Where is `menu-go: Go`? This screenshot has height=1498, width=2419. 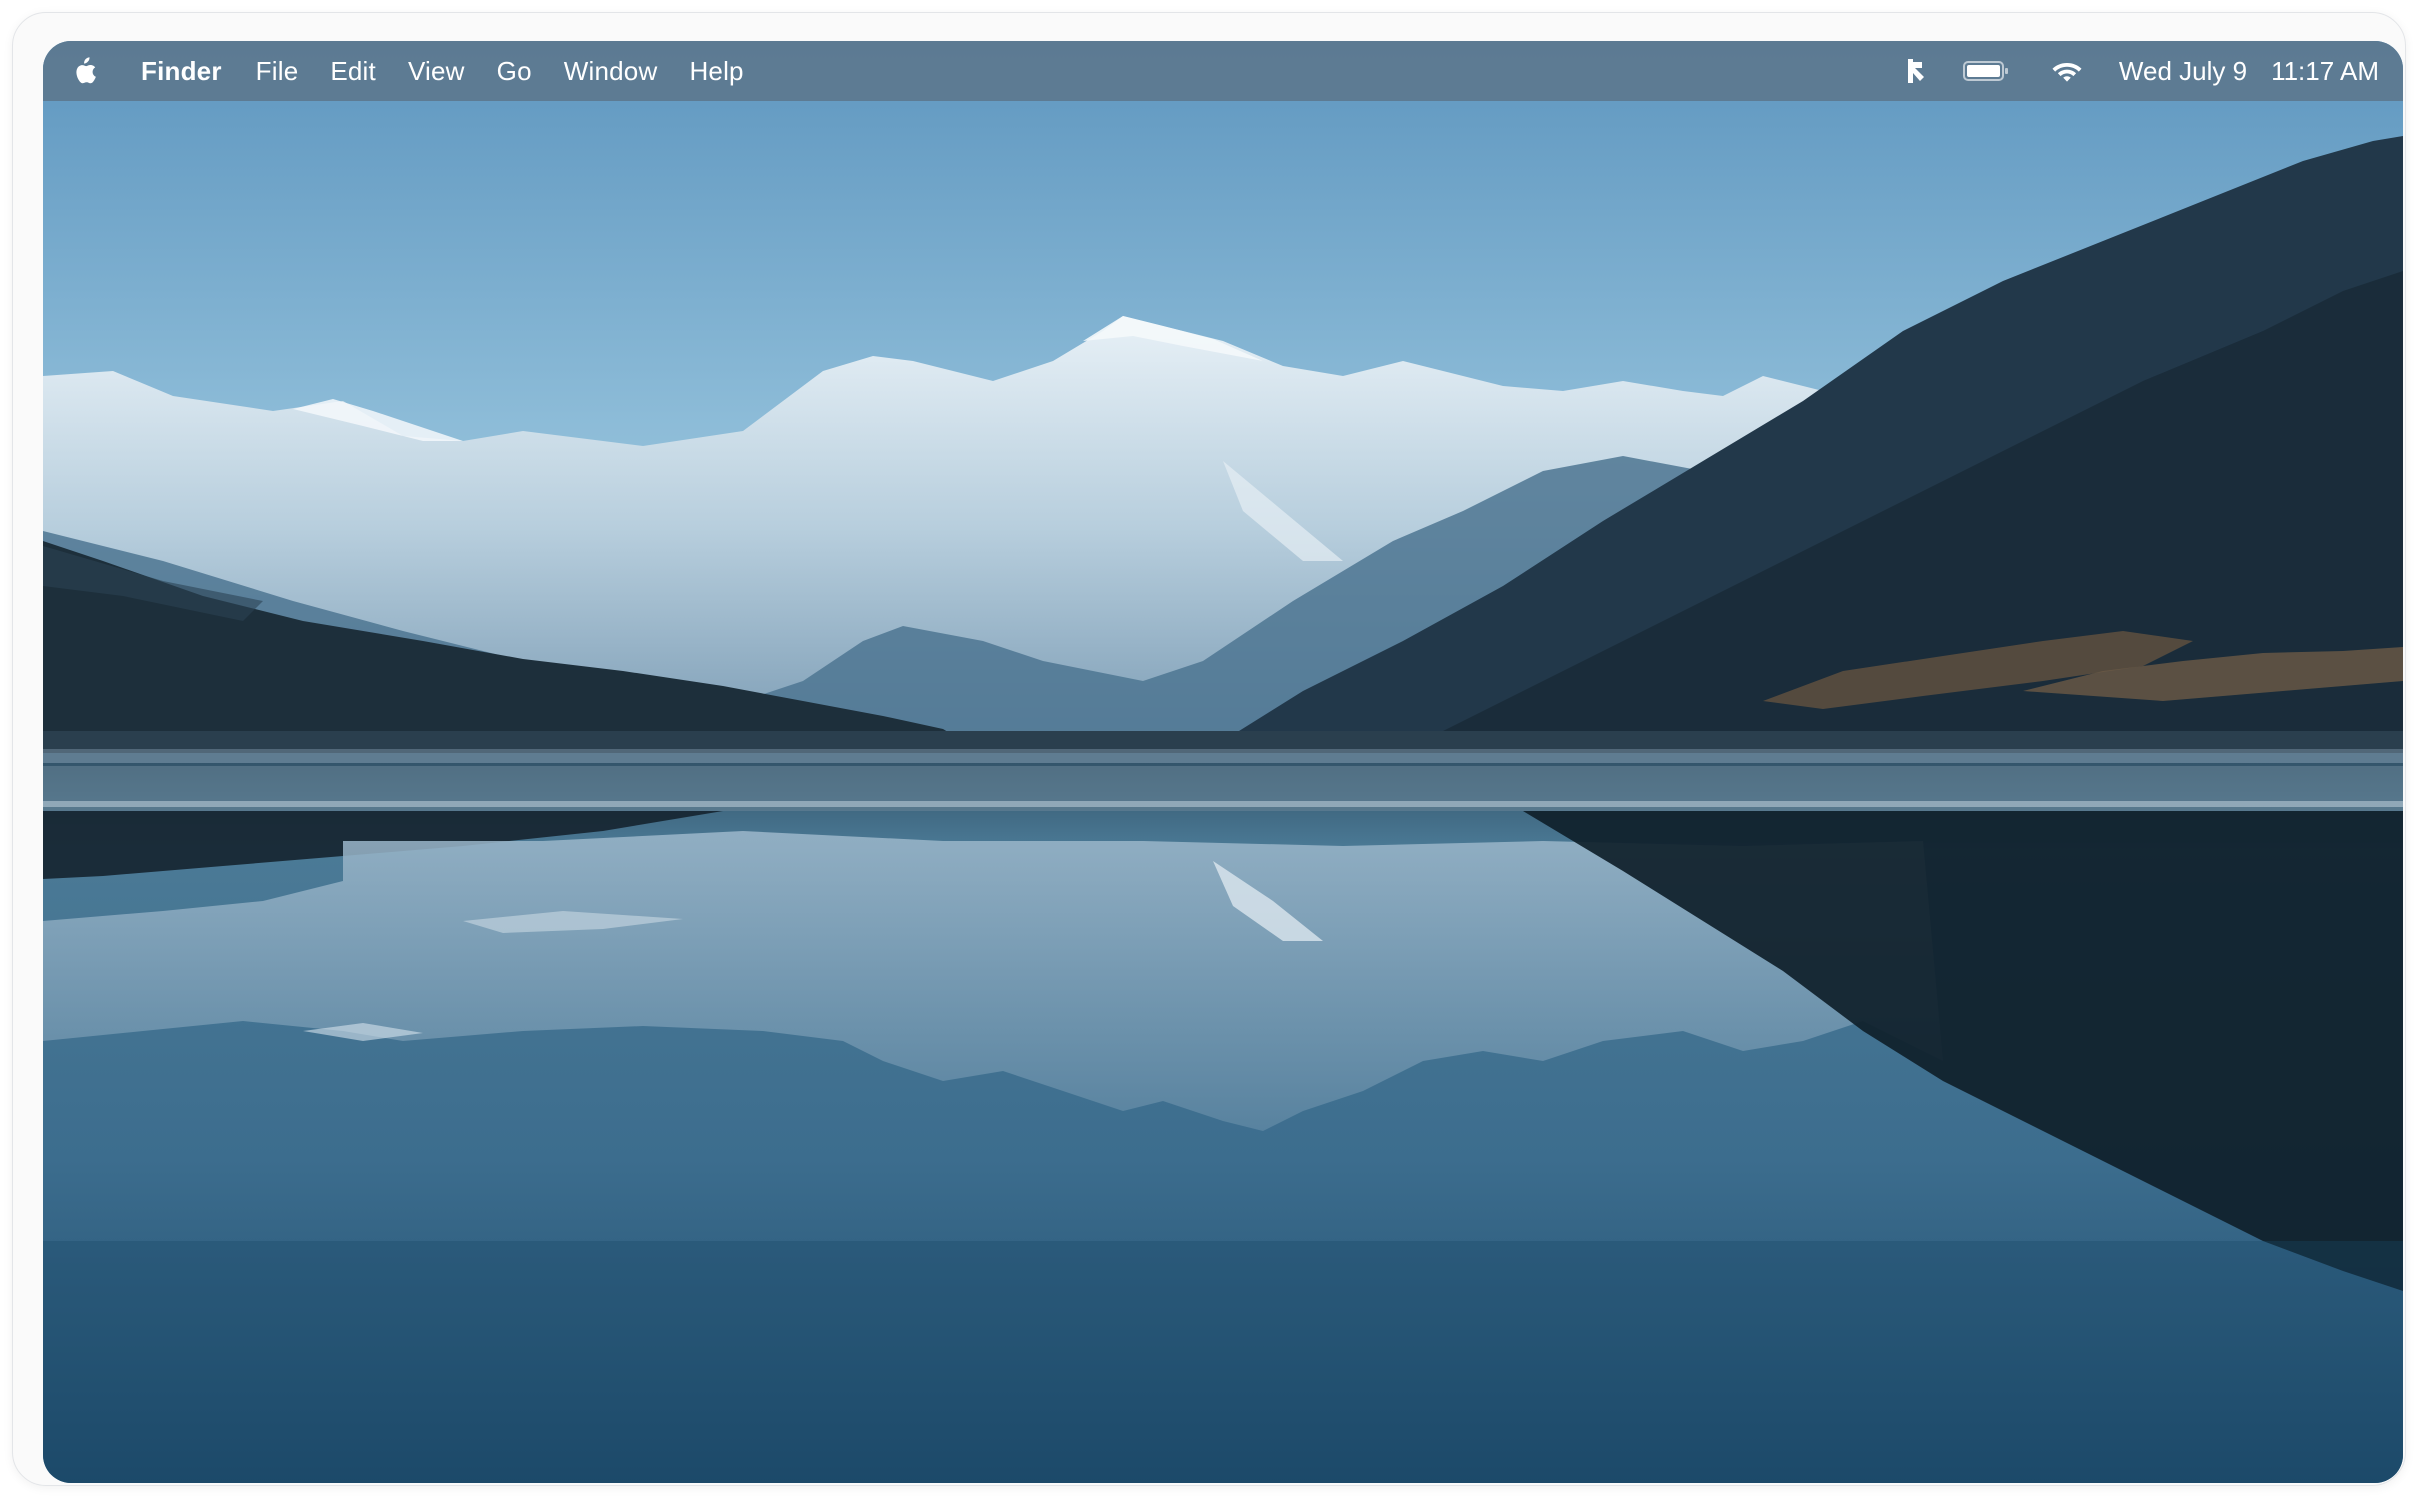 menu-go: Go is located at coordinates (514, 71).